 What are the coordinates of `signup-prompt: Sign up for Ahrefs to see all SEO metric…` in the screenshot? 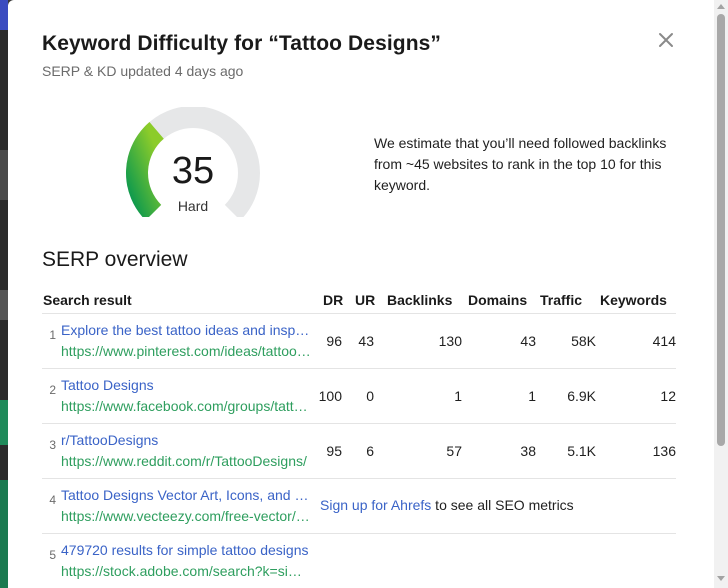 It's located at (447, 505).